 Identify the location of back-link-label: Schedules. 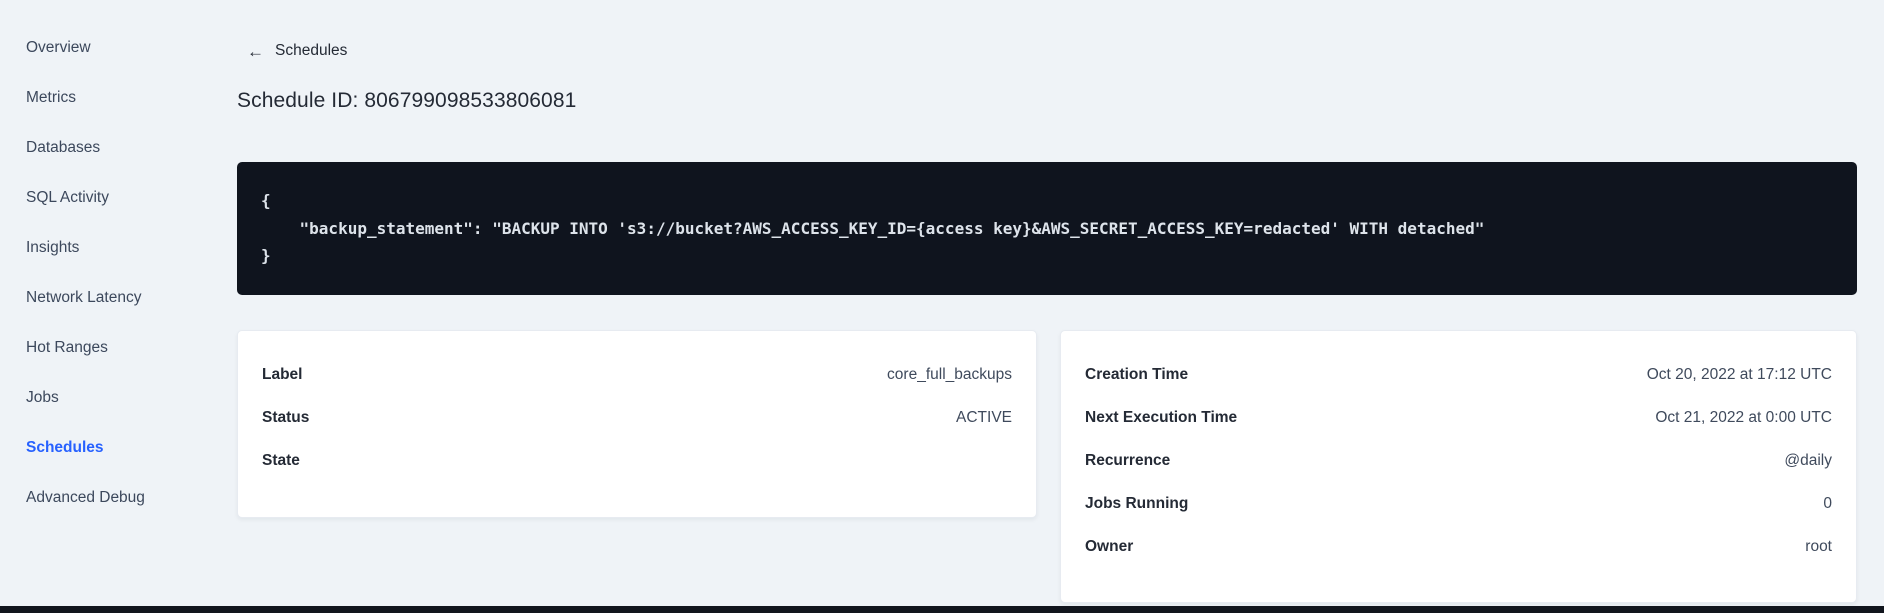
(311, 50).